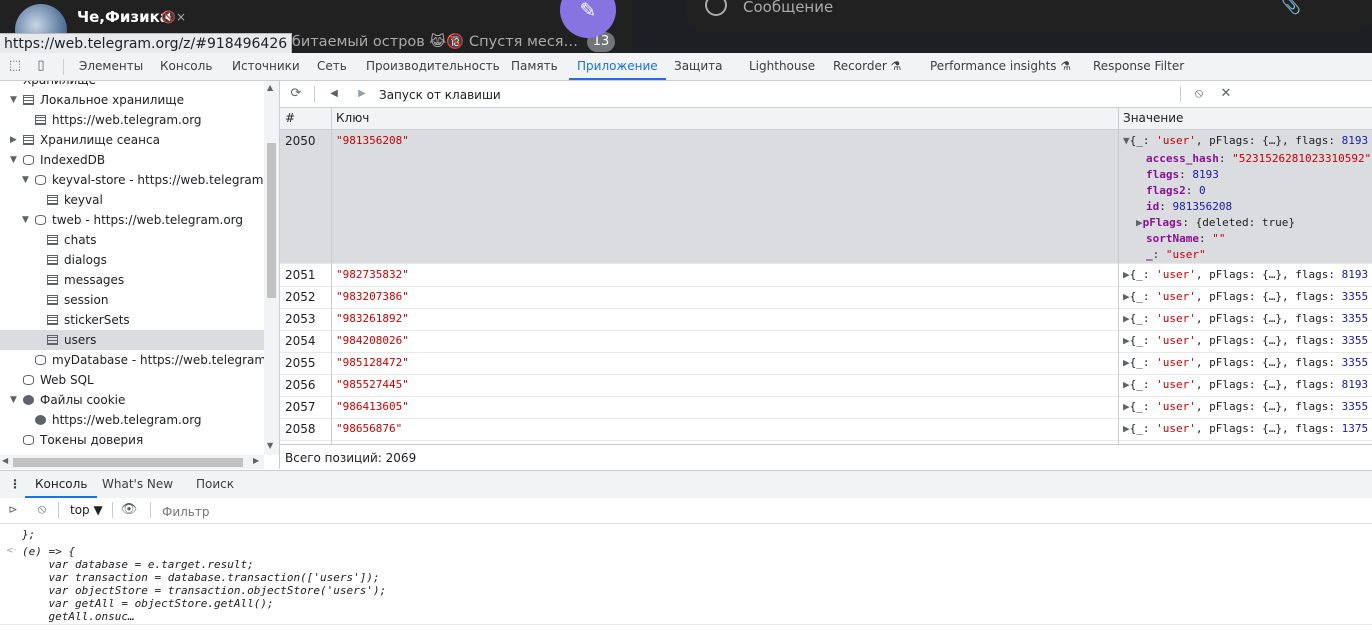  I want to click on device-toolbar-icon: ▯, so click(41, 66).